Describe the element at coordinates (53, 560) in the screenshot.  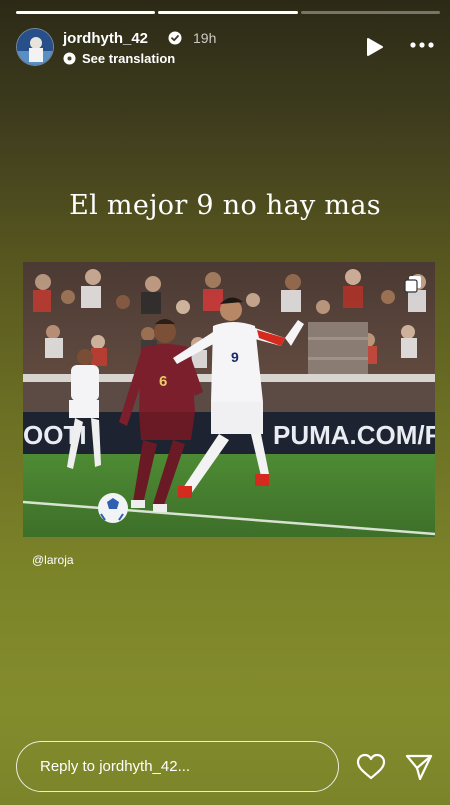
I see `mention-tag: @laroja` at that location.